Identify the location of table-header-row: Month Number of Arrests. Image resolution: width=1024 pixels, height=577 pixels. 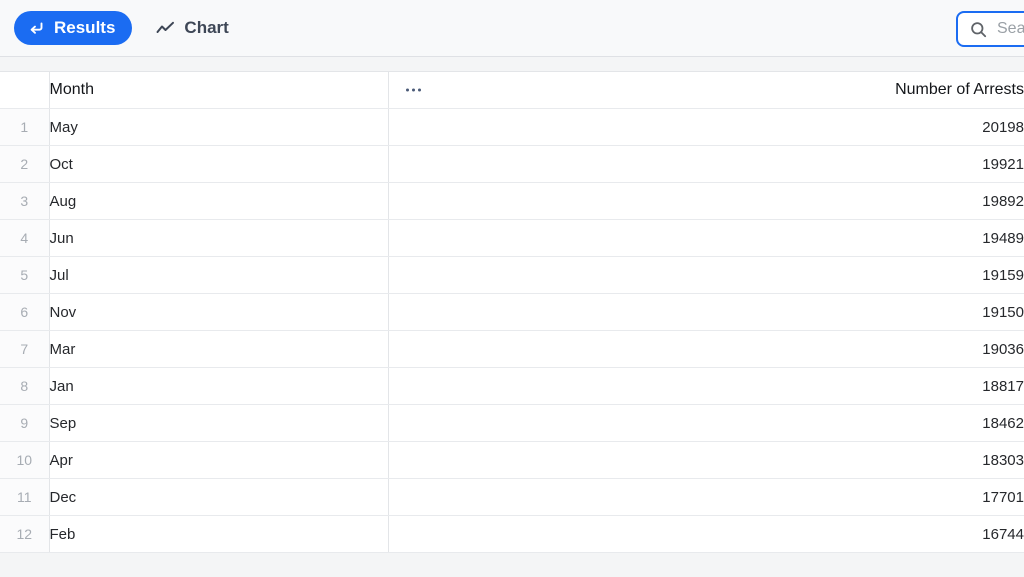
(512, 90).